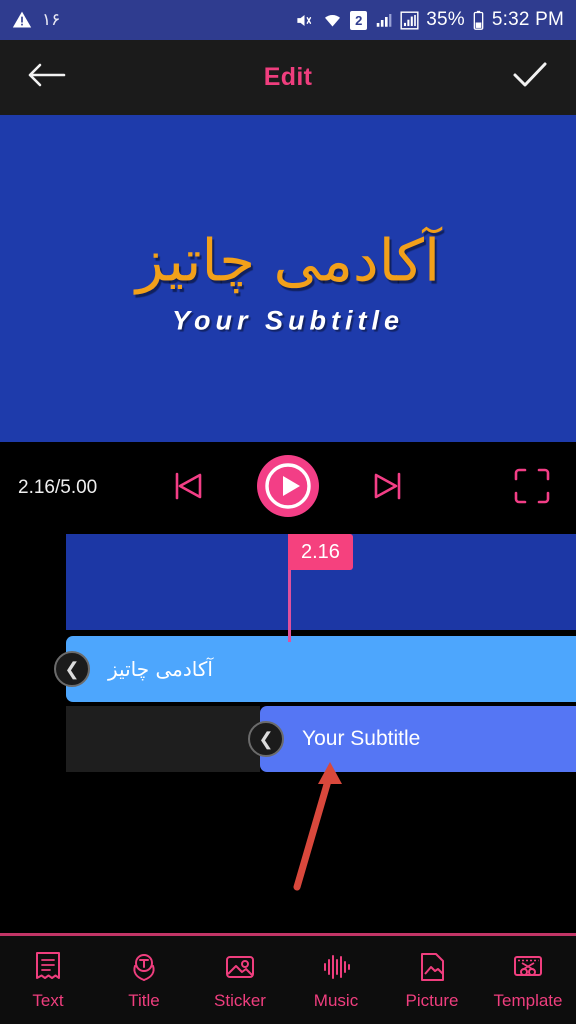 This screenshot has height=1024, width=576. I want to click on toolbar-item-text: Text, so click(48, 980).